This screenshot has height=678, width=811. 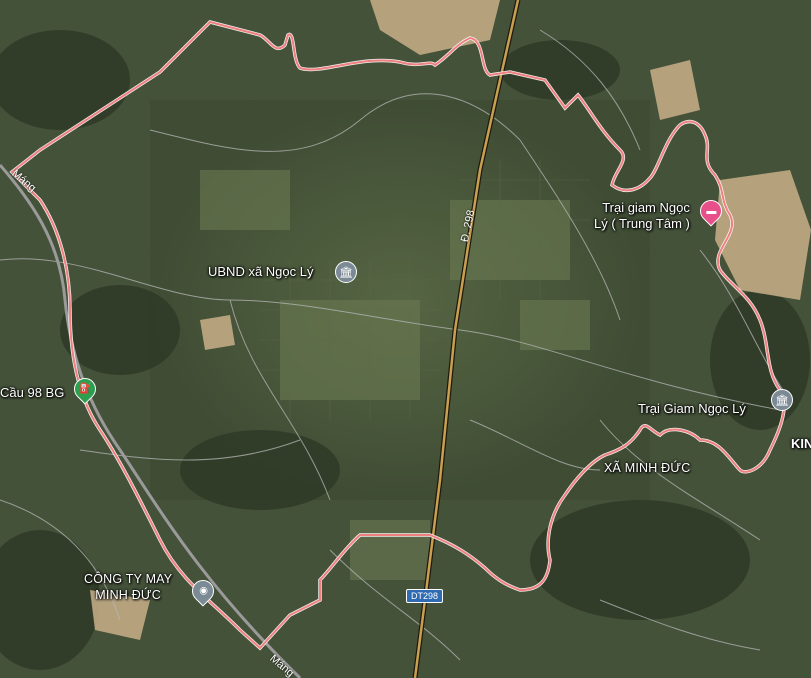 What do you see at coordinates (692, 409) in the screenshot?
I see `place-label-trai-giam: Trại Giam Ngọc Lý` at bounding box center [692, 409].